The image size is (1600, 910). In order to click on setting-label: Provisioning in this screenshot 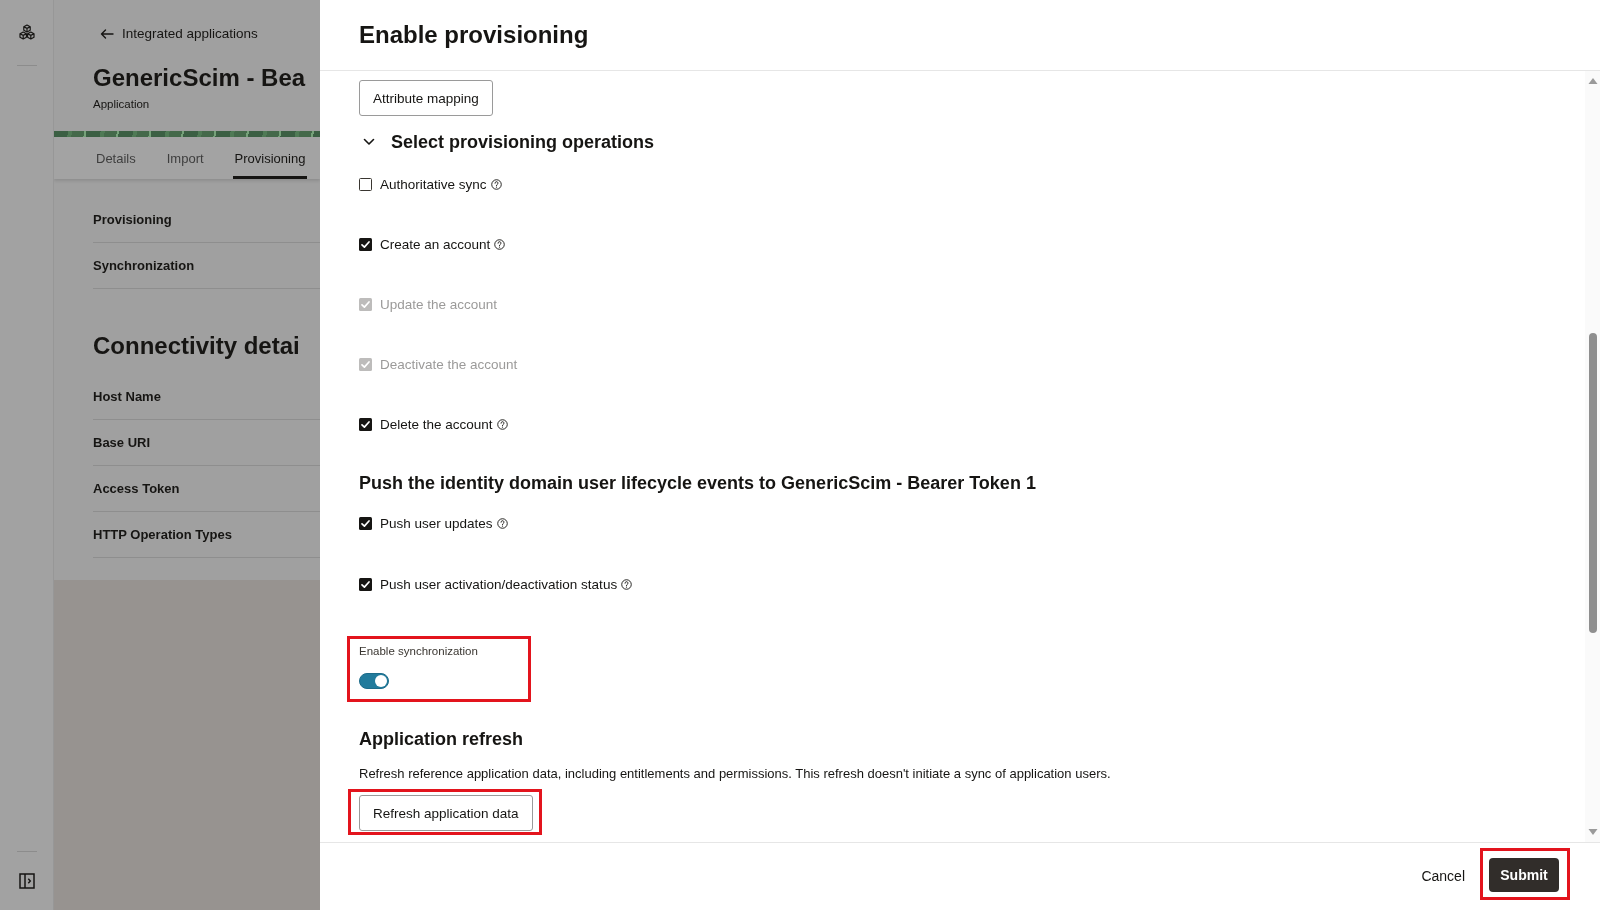, I will do `click(132, 219)`.